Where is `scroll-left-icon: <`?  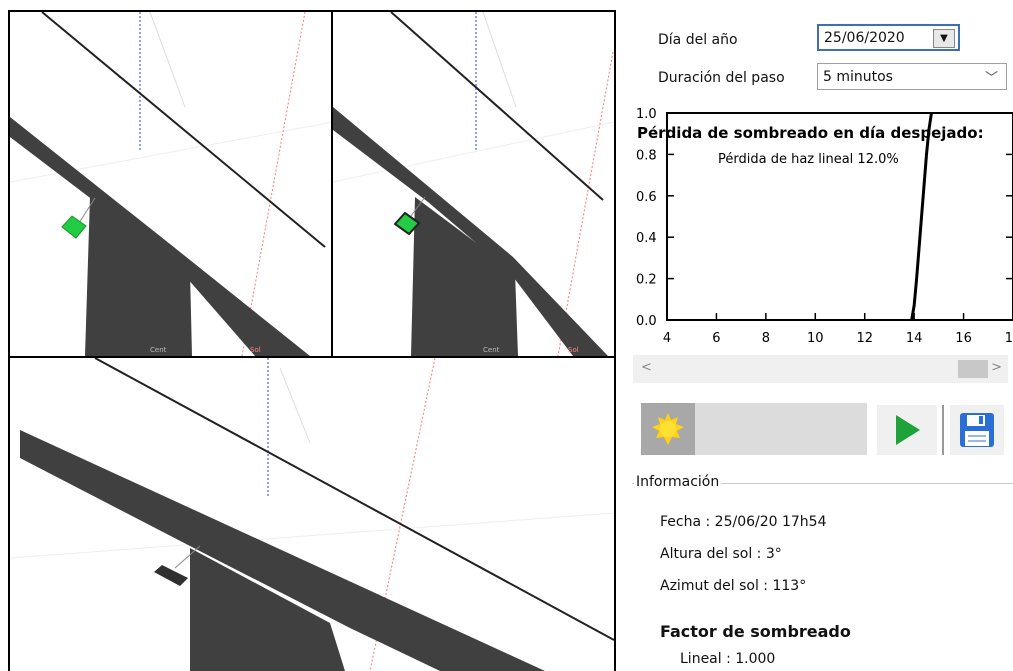
scroll-left-icon: < is located at coordinates (646, 367).